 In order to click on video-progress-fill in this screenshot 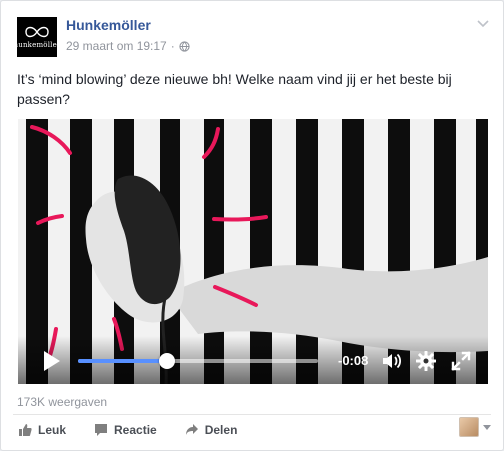, I will do `click(122, 361)`.